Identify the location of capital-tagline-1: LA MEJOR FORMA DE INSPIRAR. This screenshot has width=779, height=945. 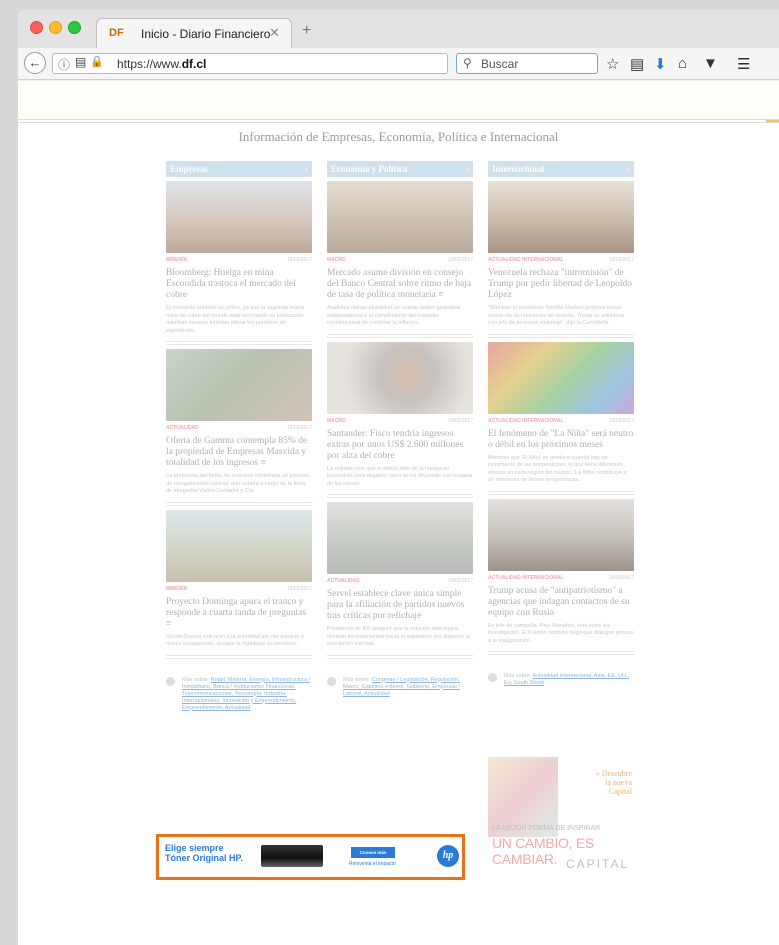
(546, 828).